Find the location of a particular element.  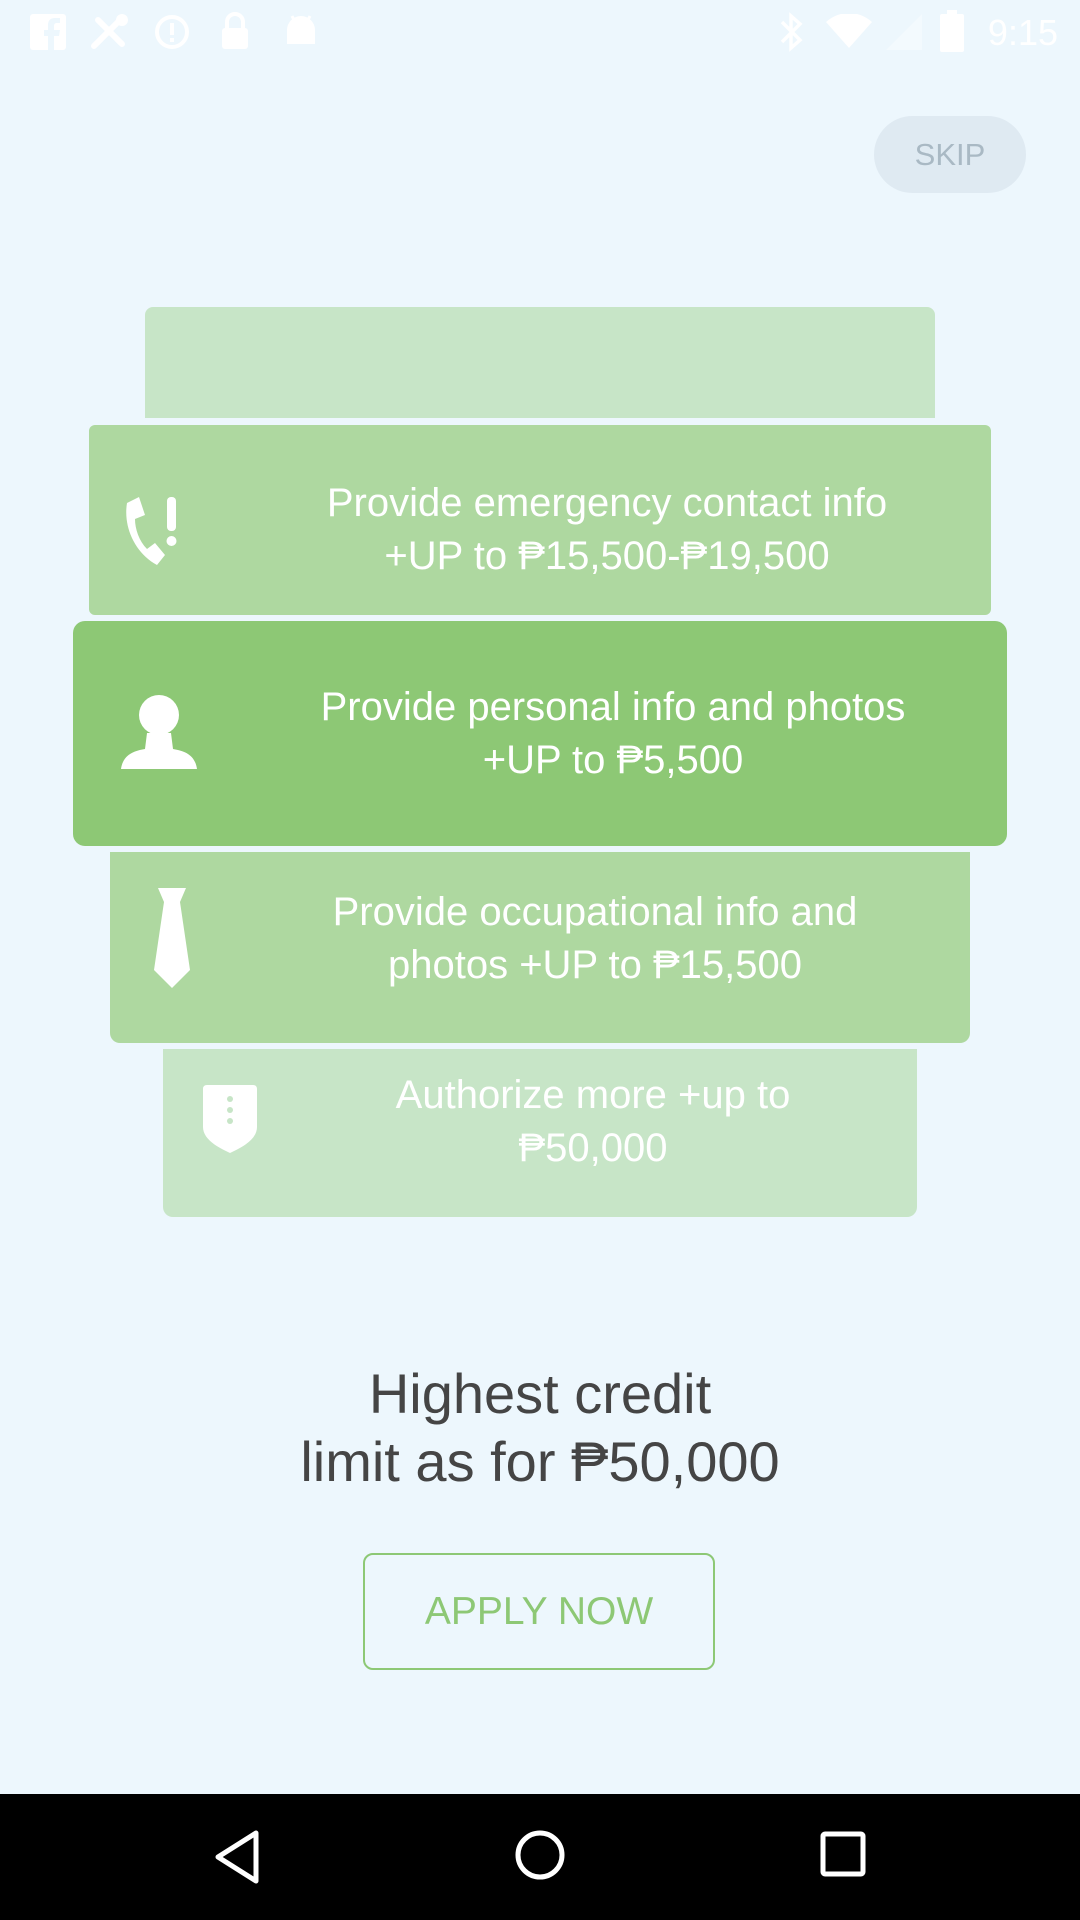

android-icon is located at coordinates (301, 29).